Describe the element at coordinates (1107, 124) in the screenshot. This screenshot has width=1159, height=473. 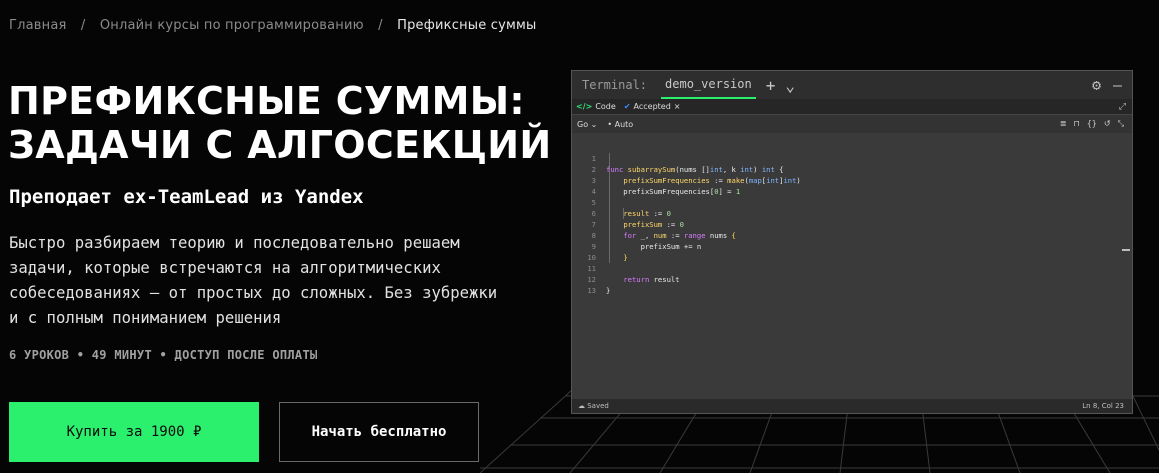
I see `reset-icon: ↺` at that location.